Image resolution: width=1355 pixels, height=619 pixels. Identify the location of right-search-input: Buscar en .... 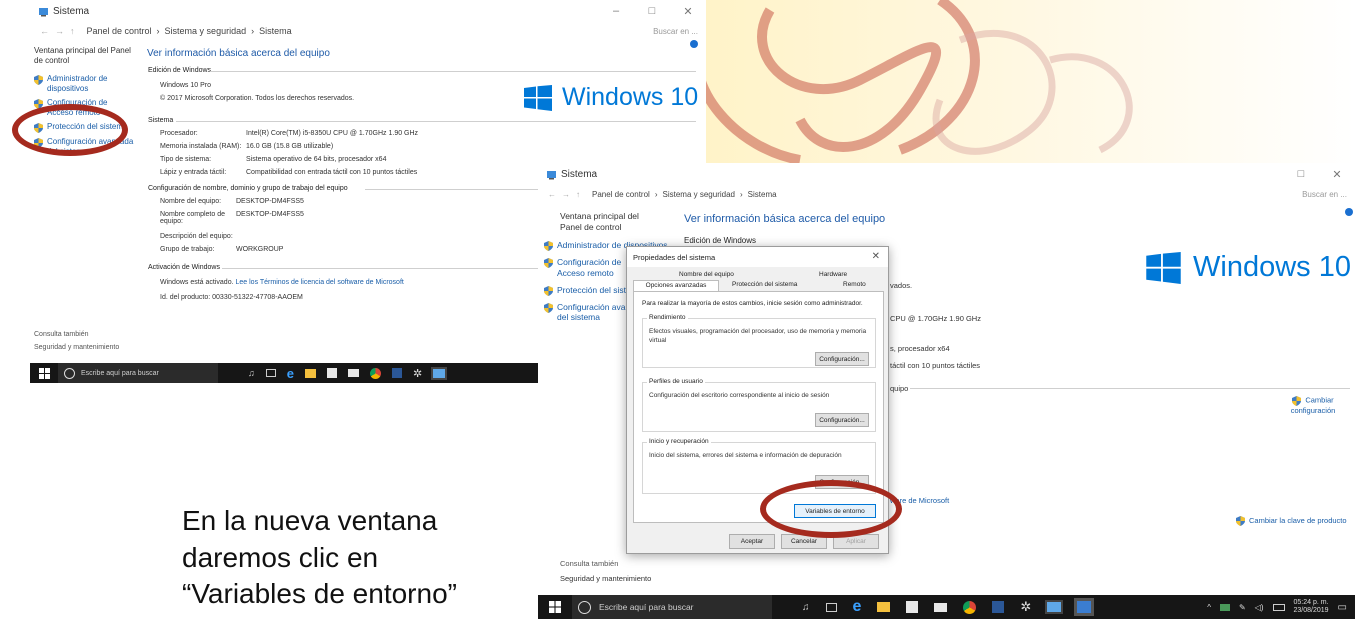
(1324, 194).